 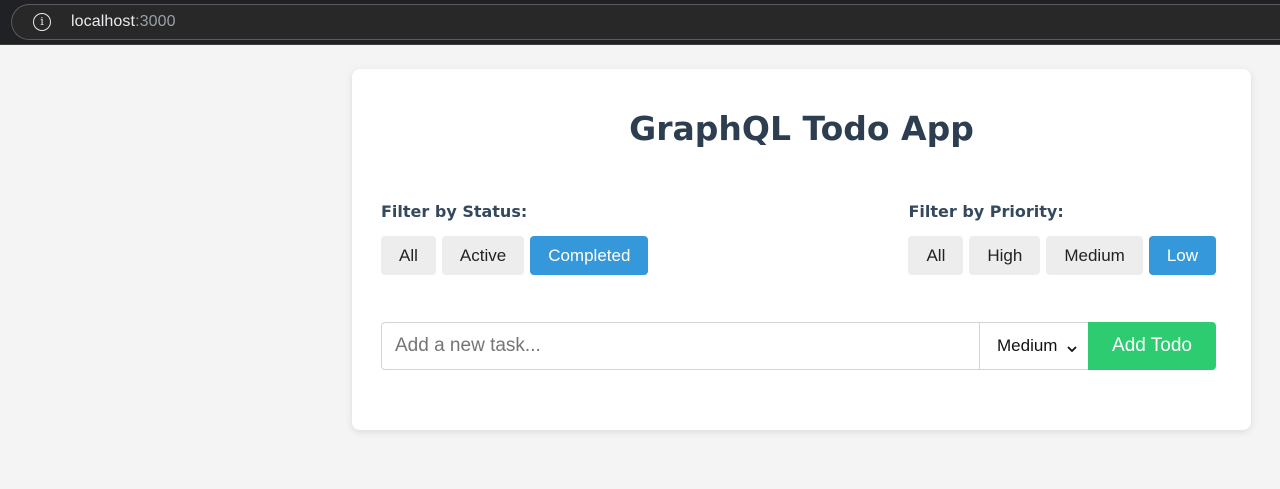 I want to click on browser-toolbar: i localhost:3000, so click(x=640, y=22).